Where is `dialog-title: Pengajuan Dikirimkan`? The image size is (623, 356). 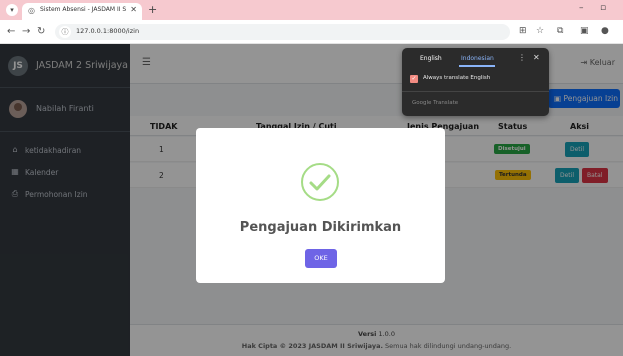
dialog-title: Pengajuan Dikirimkan is located at coordinates (320, 227).